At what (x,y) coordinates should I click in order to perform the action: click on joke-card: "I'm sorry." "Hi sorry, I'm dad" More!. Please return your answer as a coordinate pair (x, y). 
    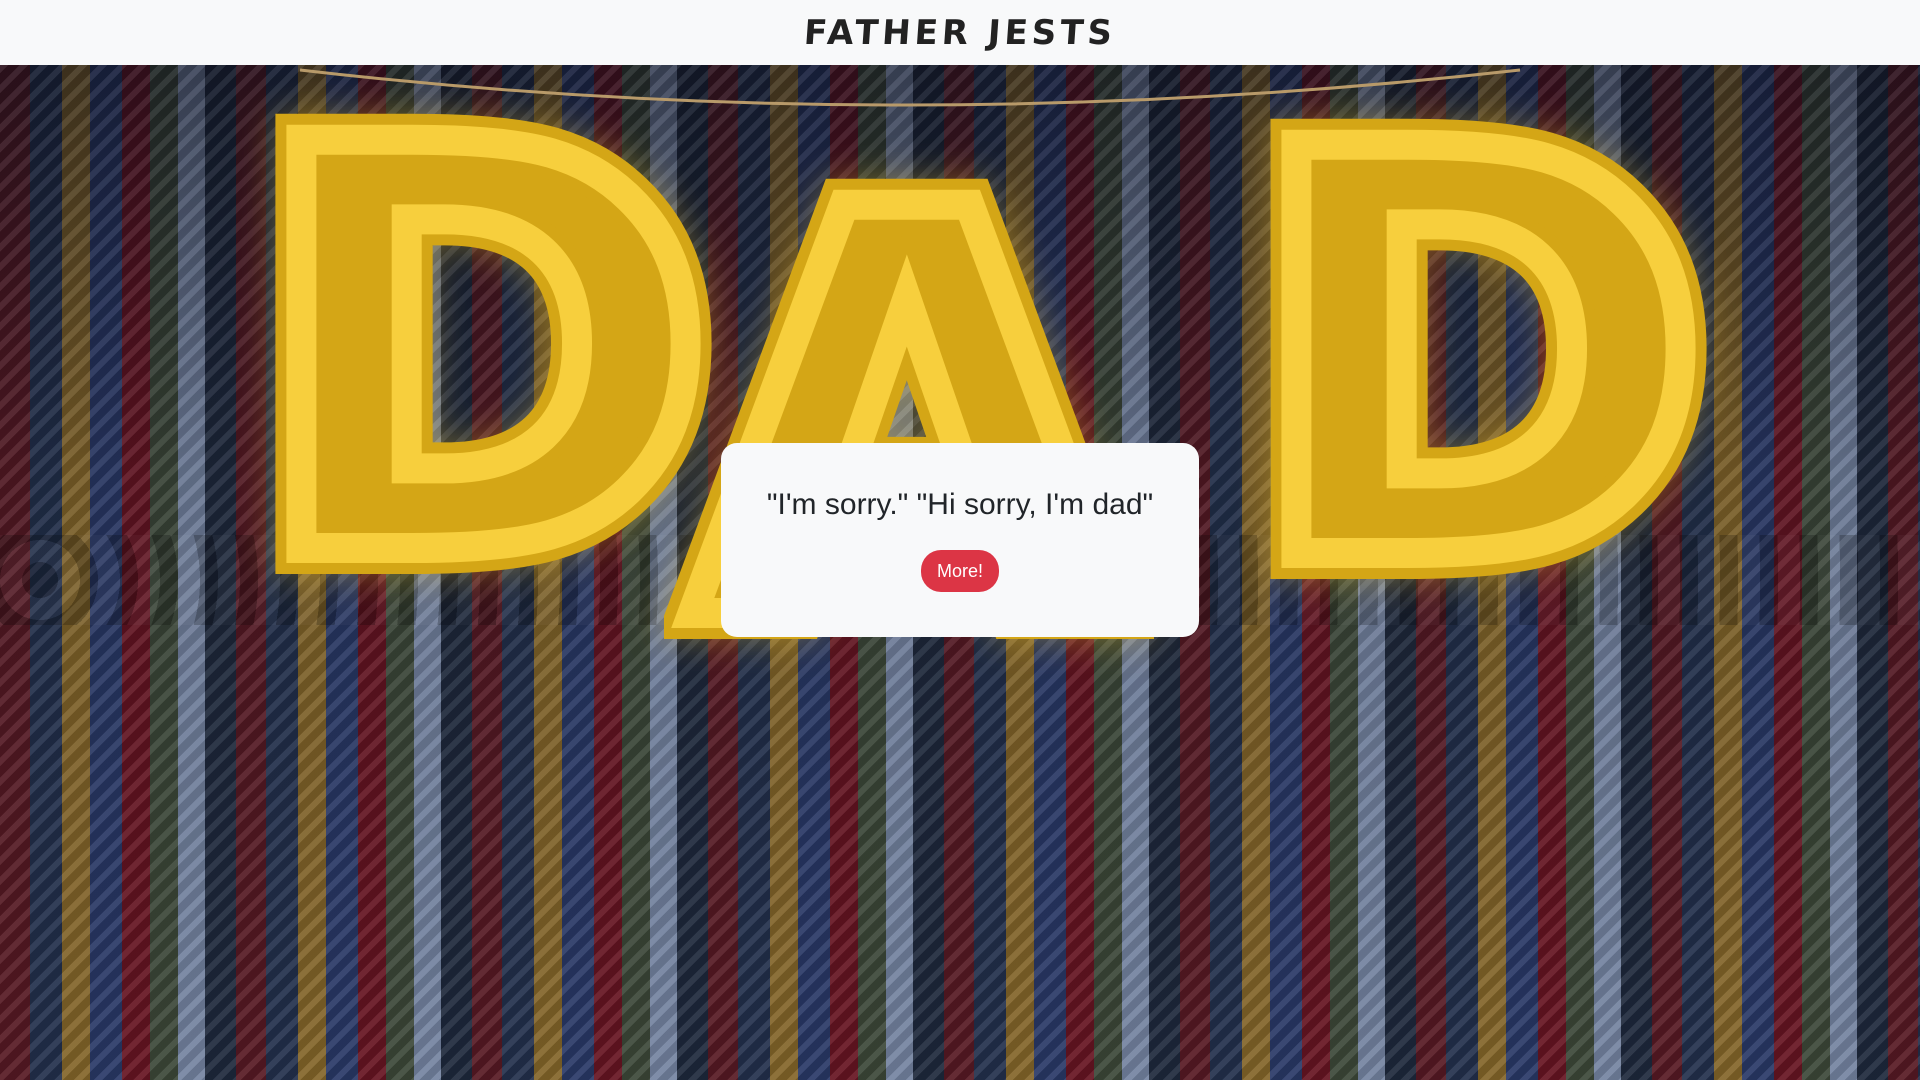
    Looking at the image, I should click on (960, 540).